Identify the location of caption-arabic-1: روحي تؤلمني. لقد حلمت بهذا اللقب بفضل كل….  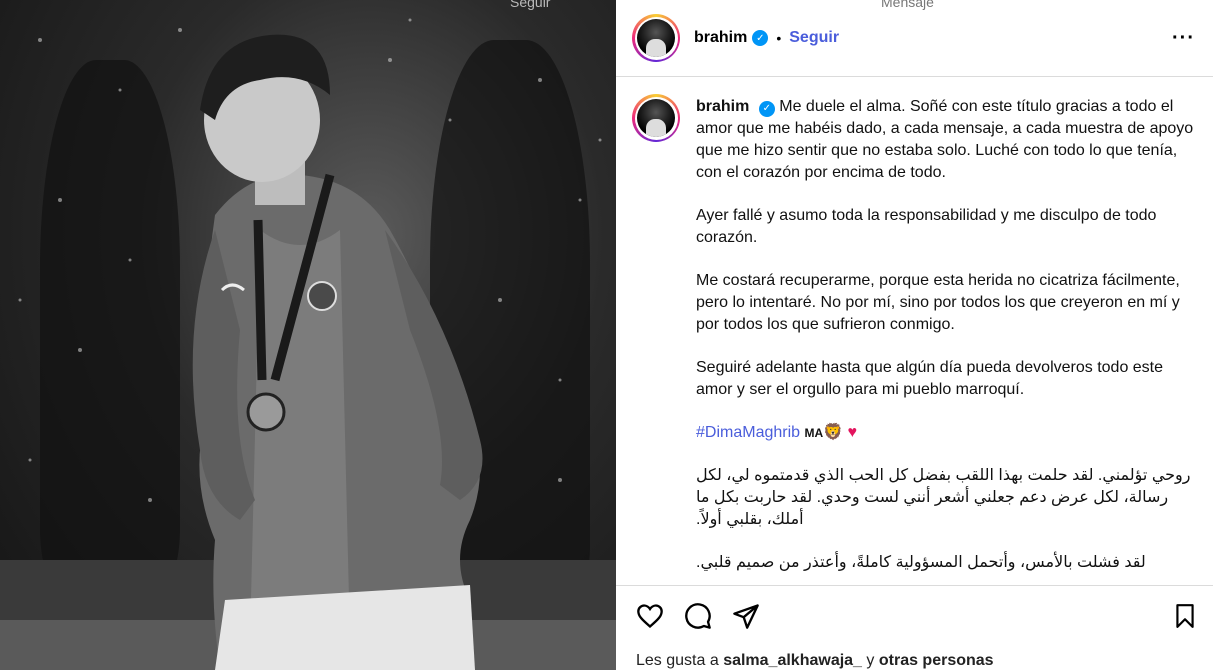
(943, 497).